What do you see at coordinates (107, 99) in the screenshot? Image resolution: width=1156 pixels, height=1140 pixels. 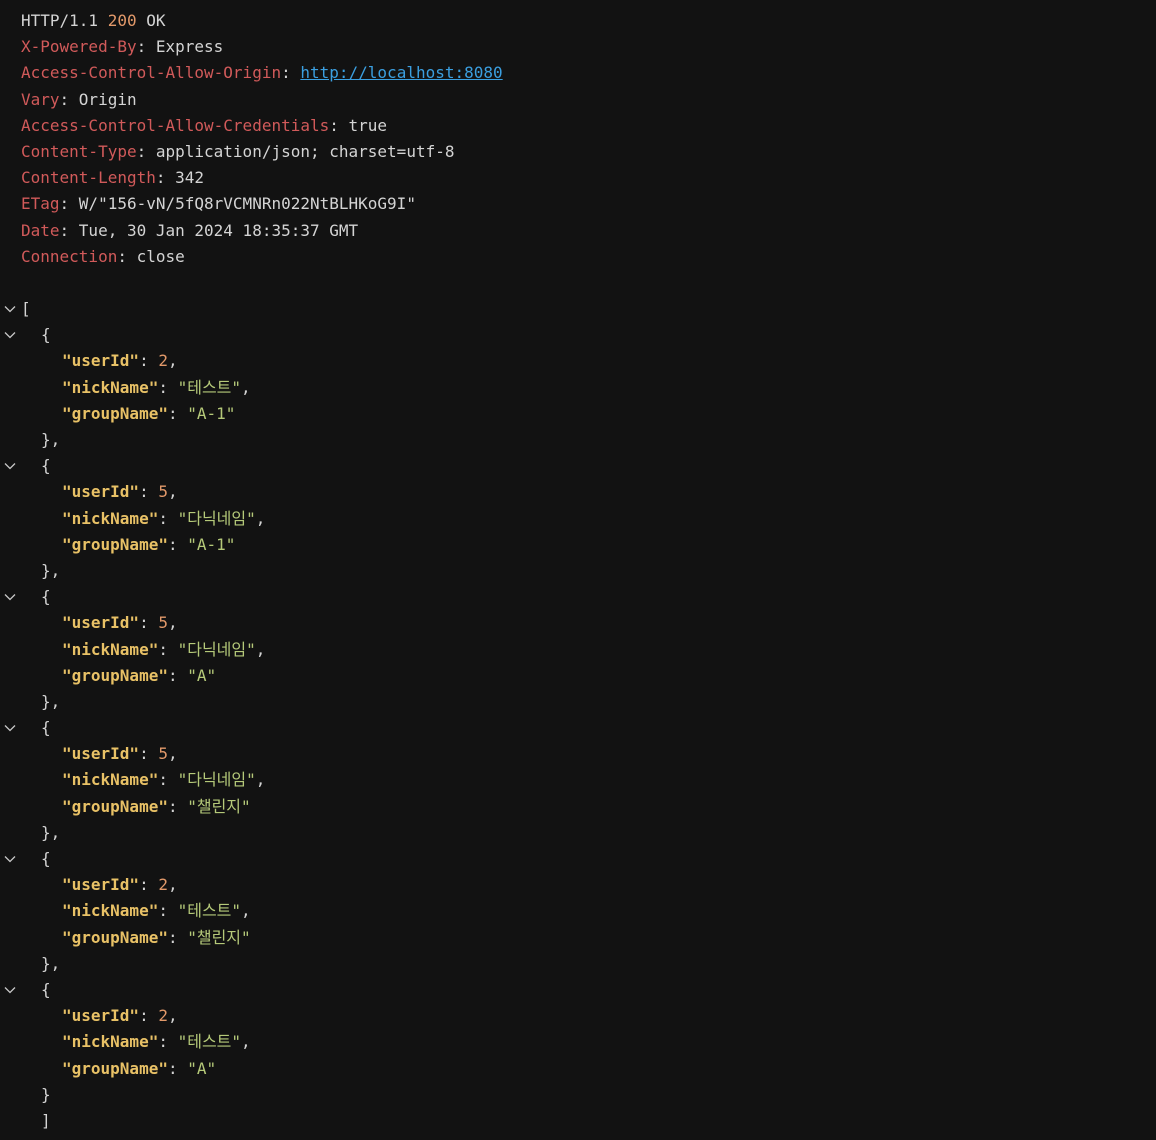 I see `header-value: Origin` at bounding box center [107, 99].